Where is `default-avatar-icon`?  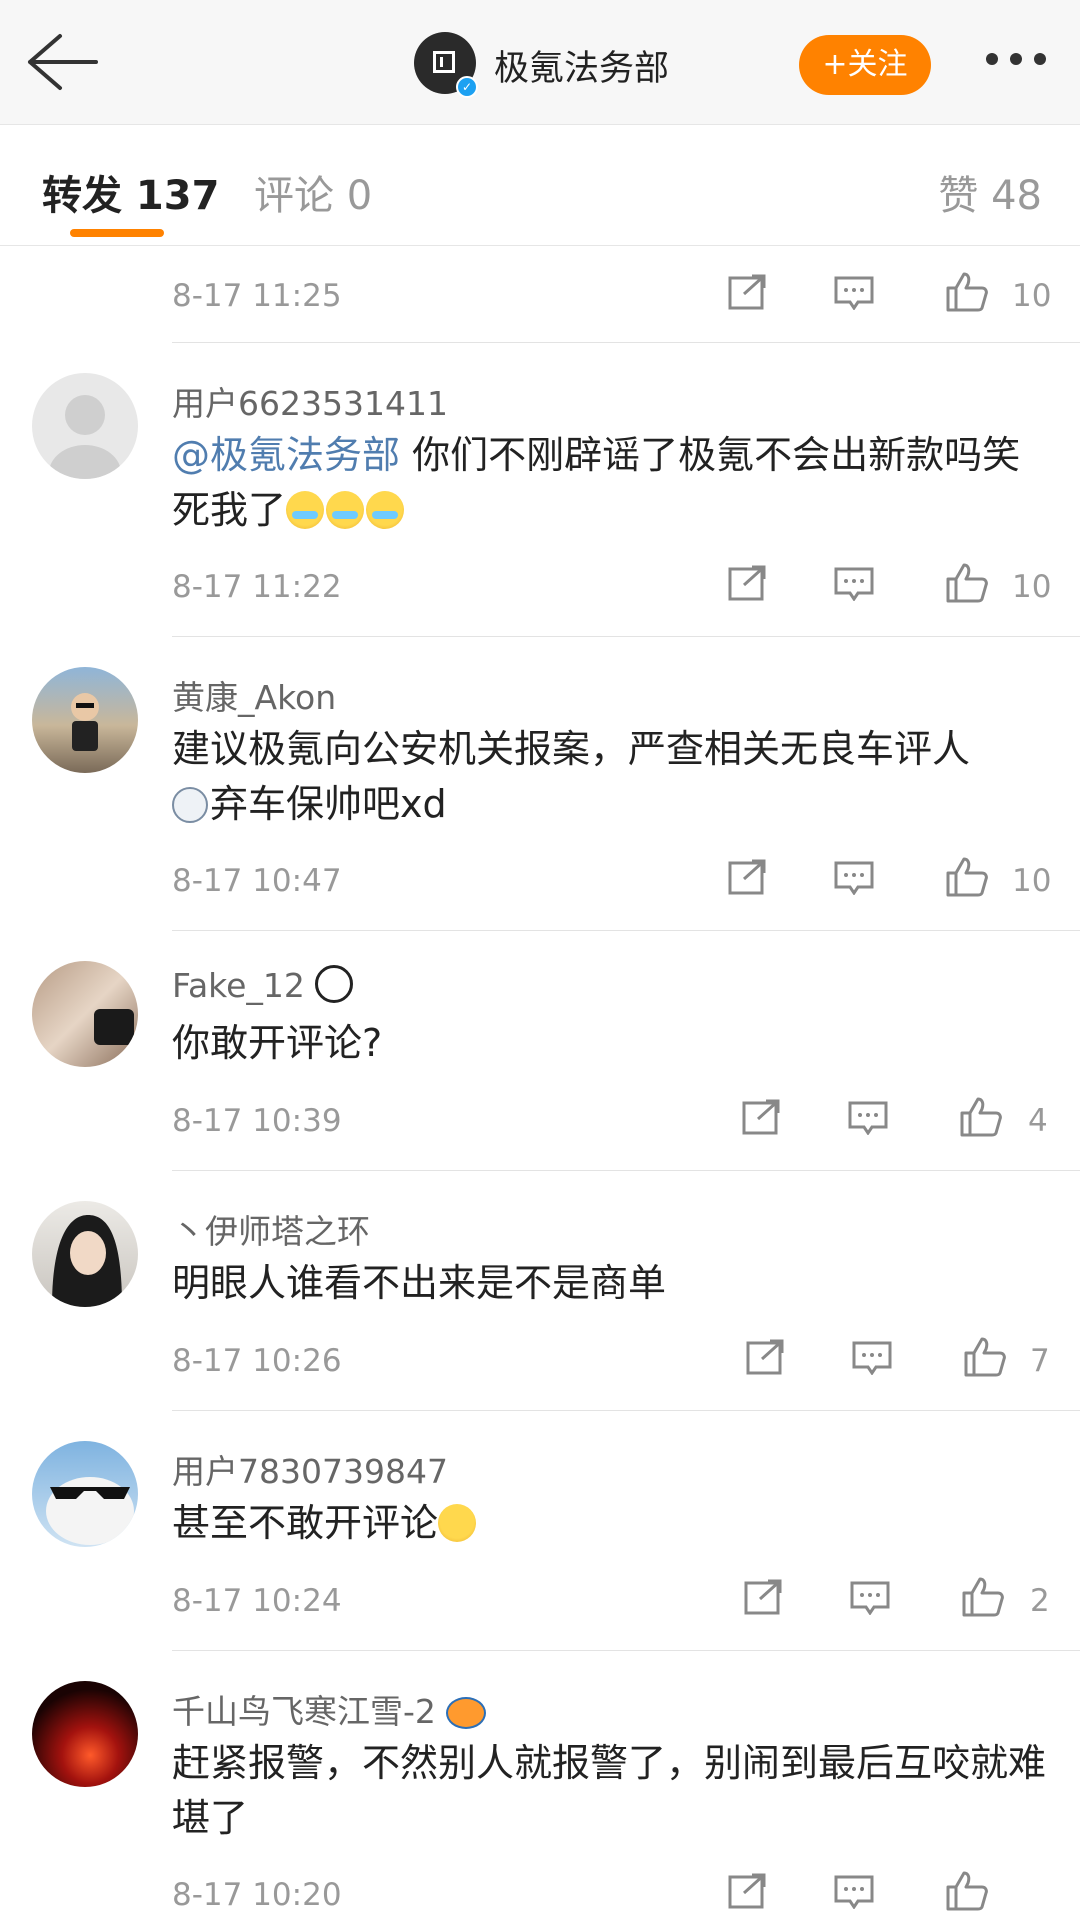
default-avatar-icon is located at coordinates (85, 437).